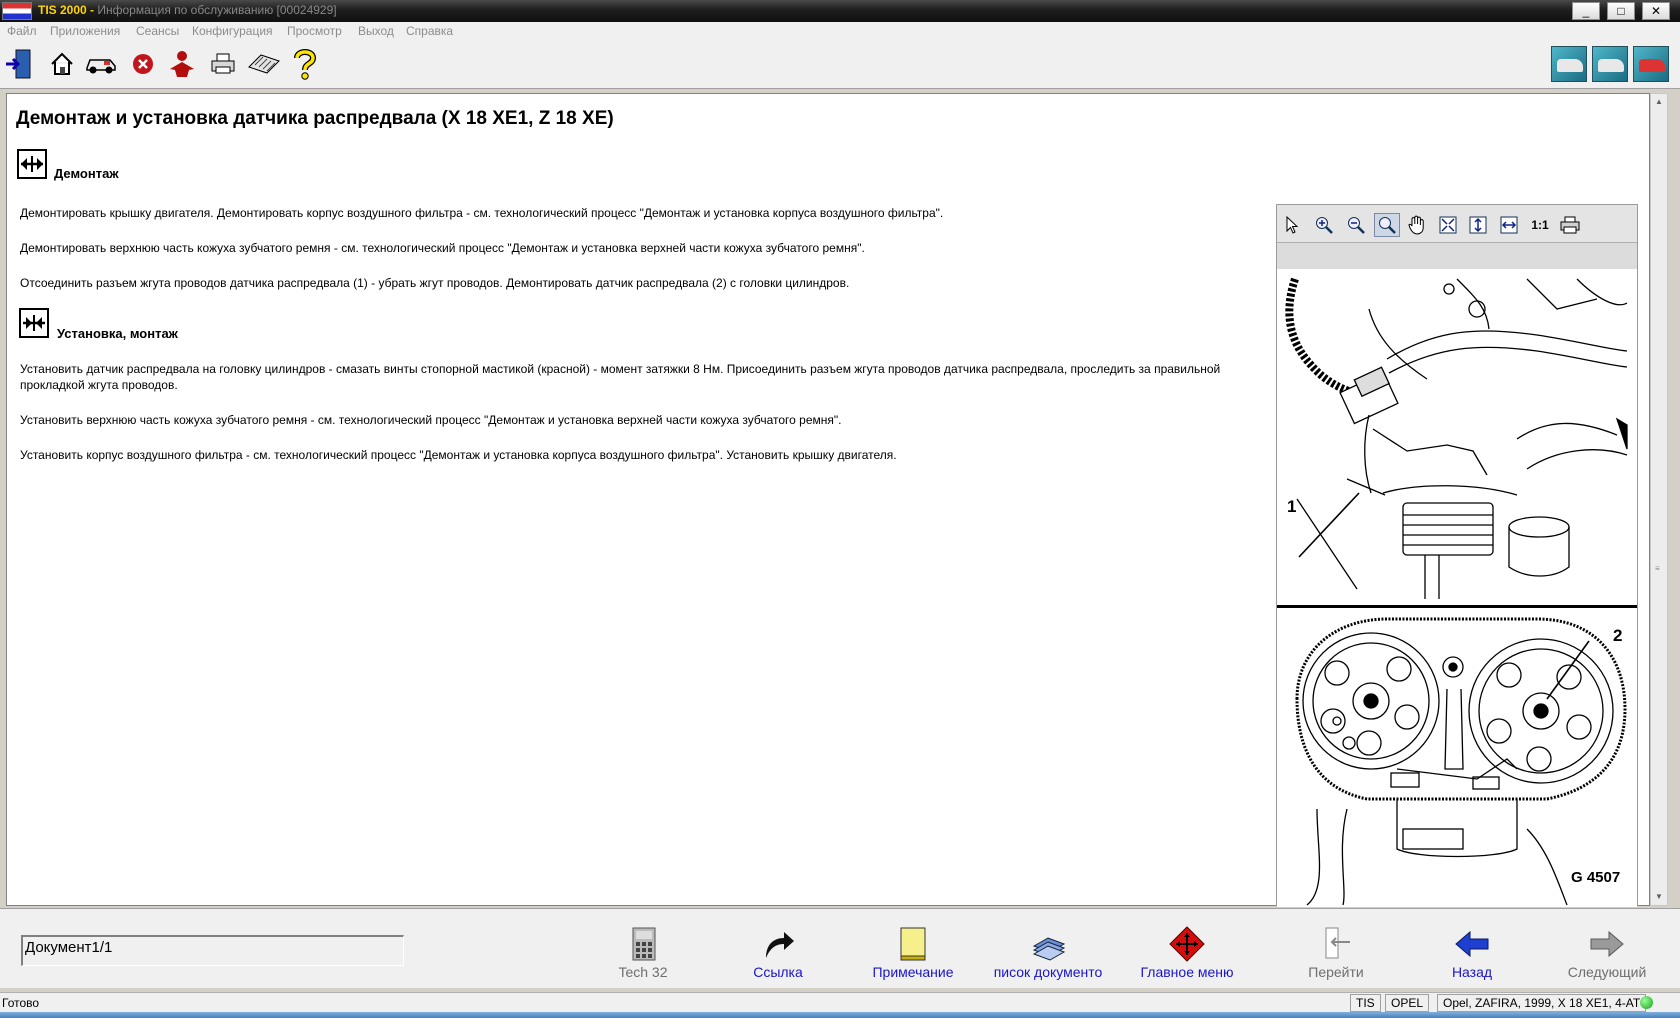  I want to click on menu-exit: Выход, so click(376, 31).